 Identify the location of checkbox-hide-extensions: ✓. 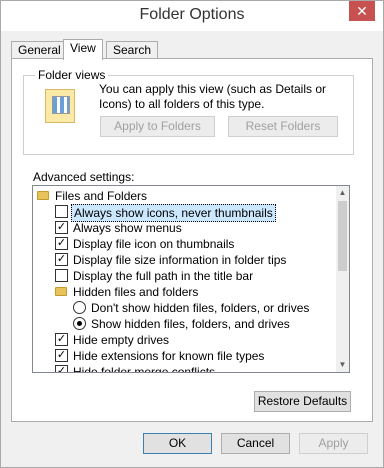
(61, 355).